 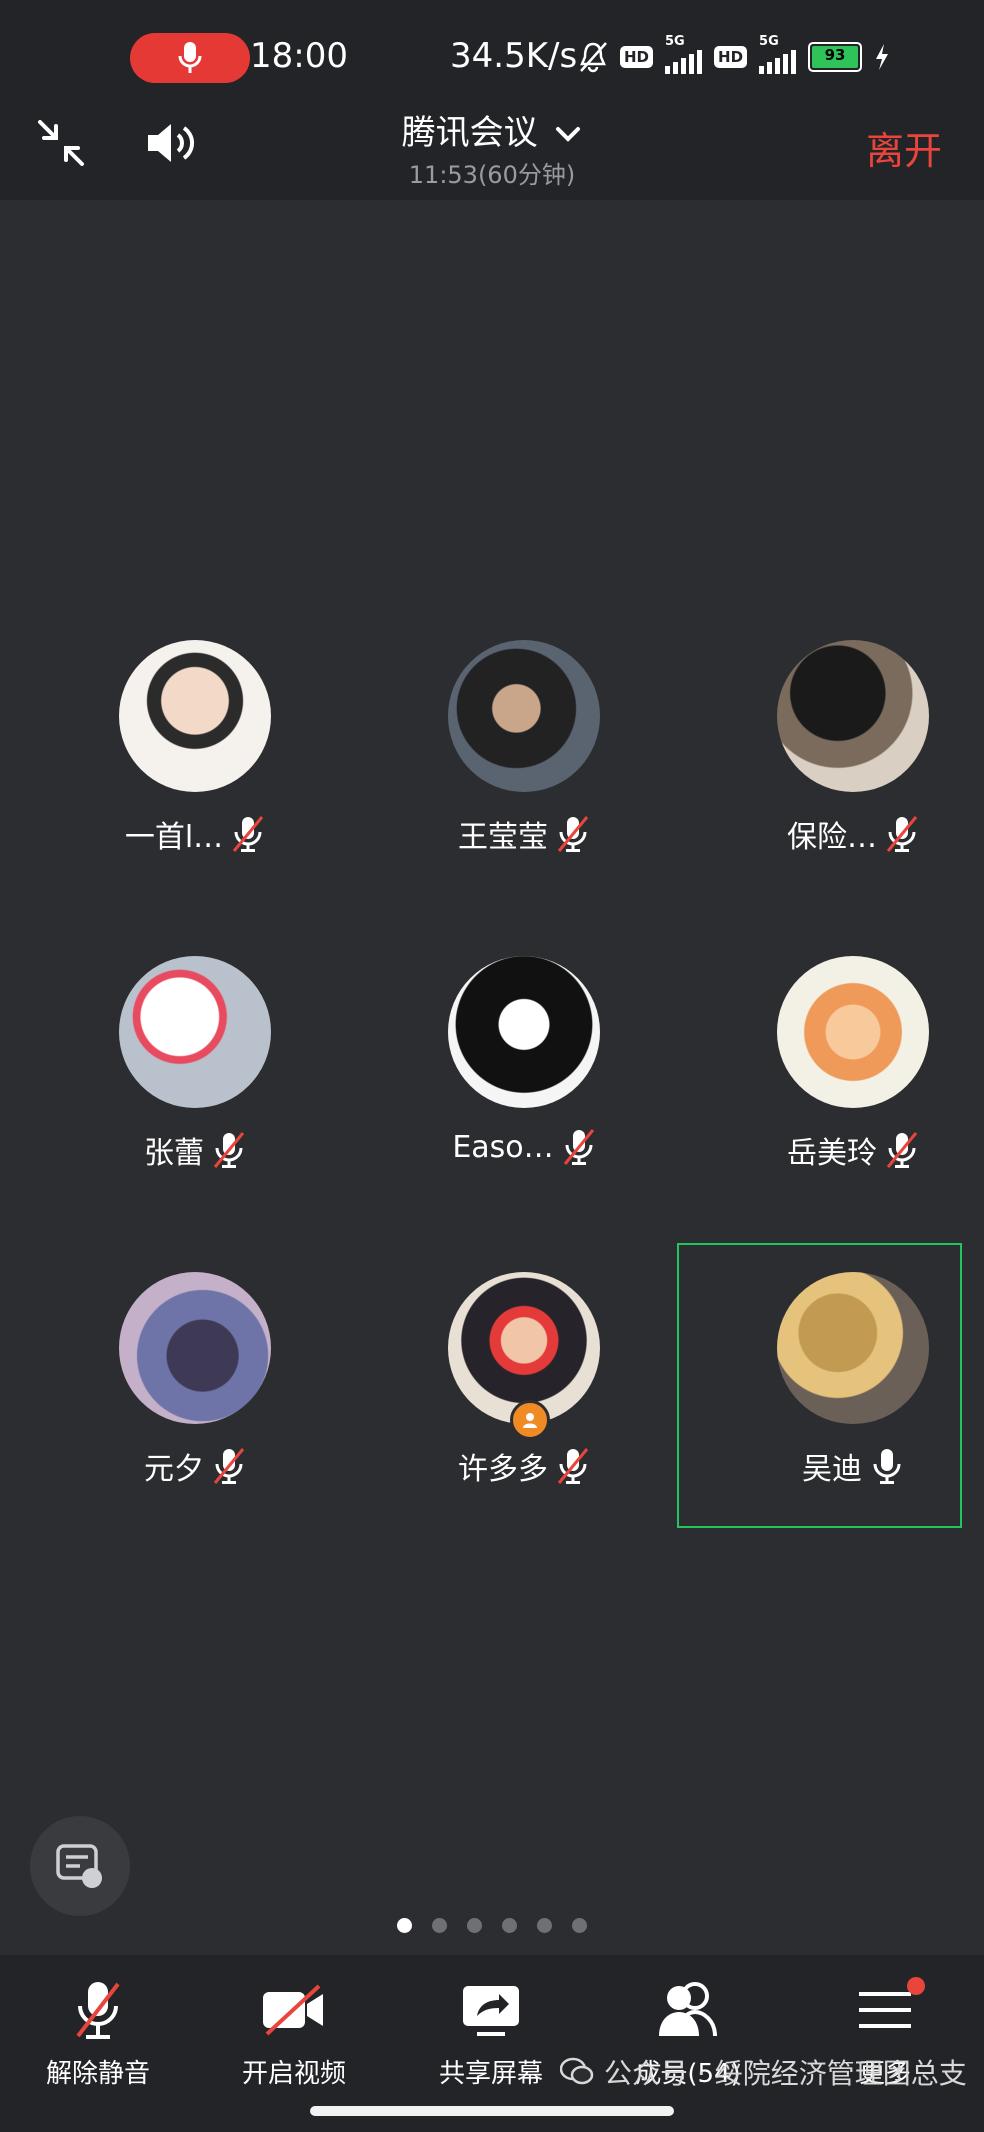 I want to click on active-speaker-frame, so click(x=819, y=1385).